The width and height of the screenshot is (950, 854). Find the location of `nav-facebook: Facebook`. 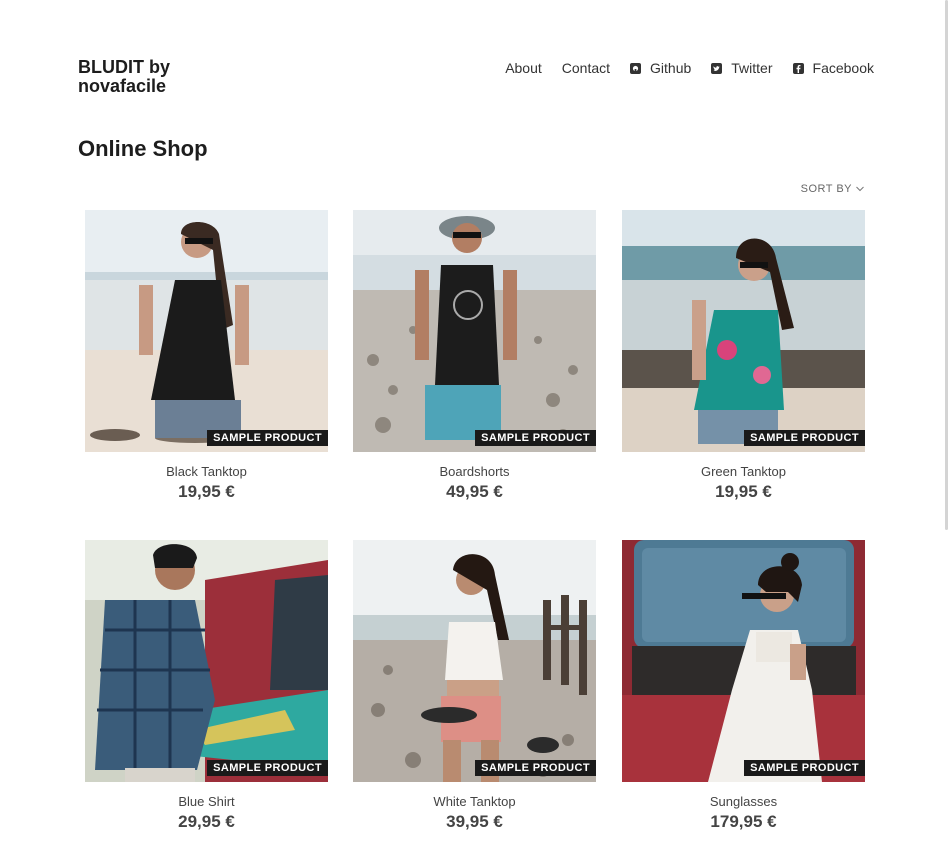

nav-facebook: Facebook is located at coordinates (833, 68).